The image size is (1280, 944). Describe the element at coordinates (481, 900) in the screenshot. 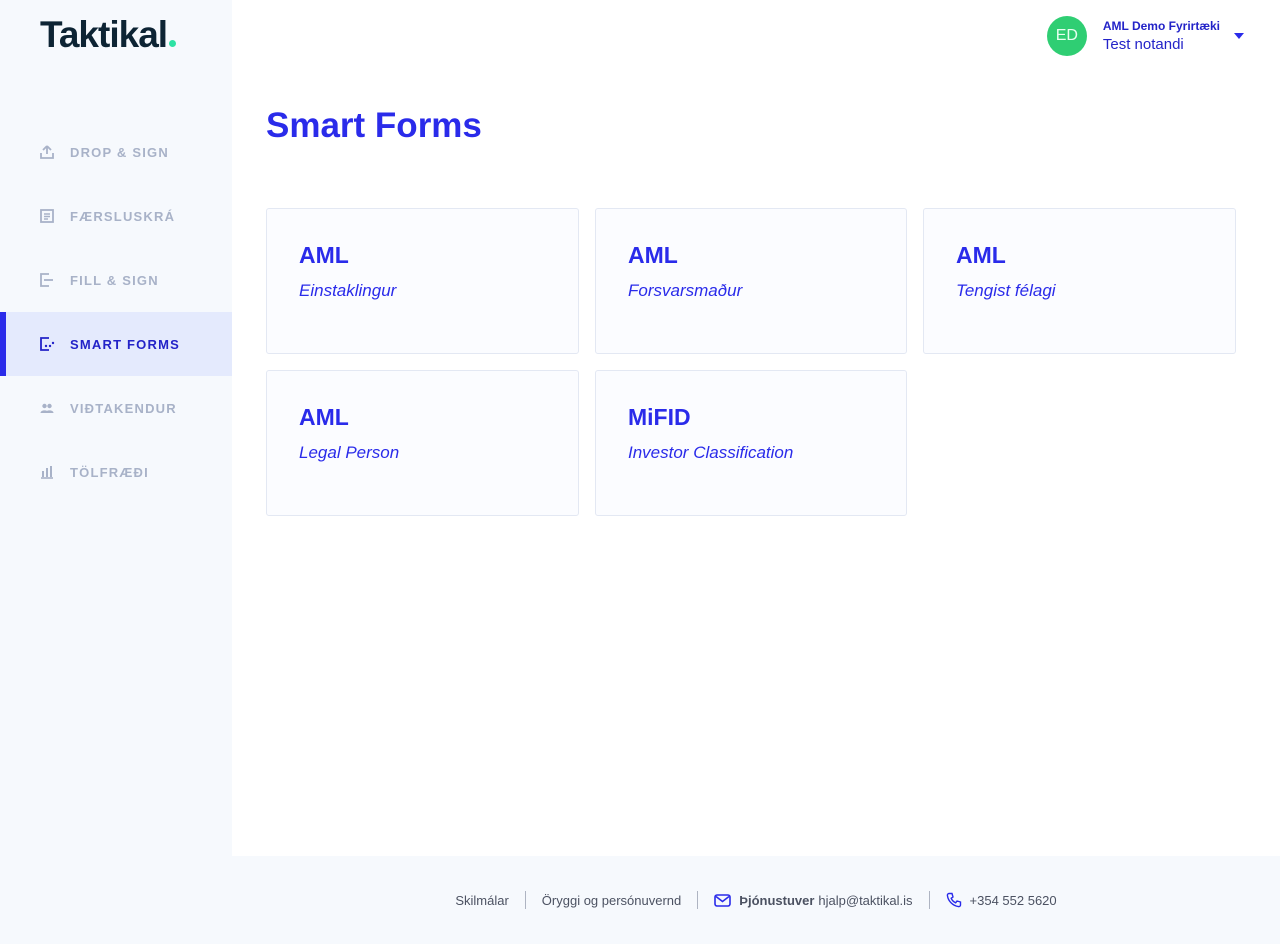

I see `terms-link: Skilmálar` at that location.